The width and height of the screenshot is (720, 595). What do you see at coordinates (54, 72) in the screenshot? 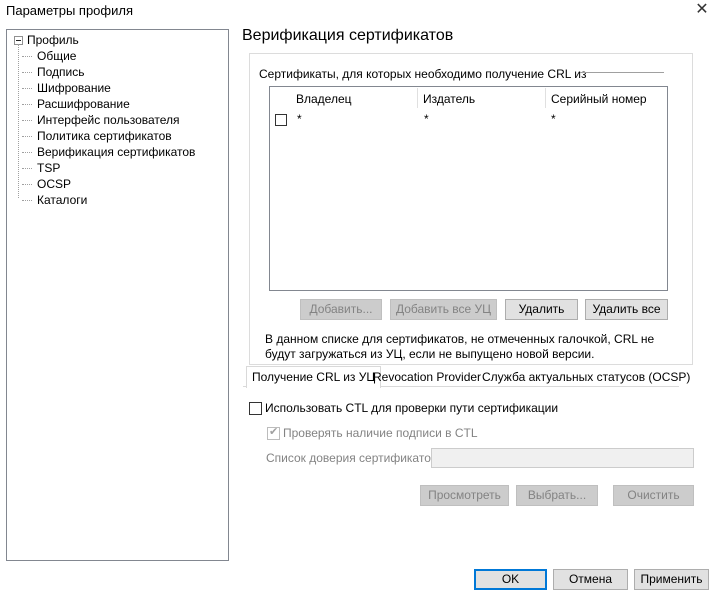
I see `tree-item-signature: Подпись` at bounding box center [54, 72].